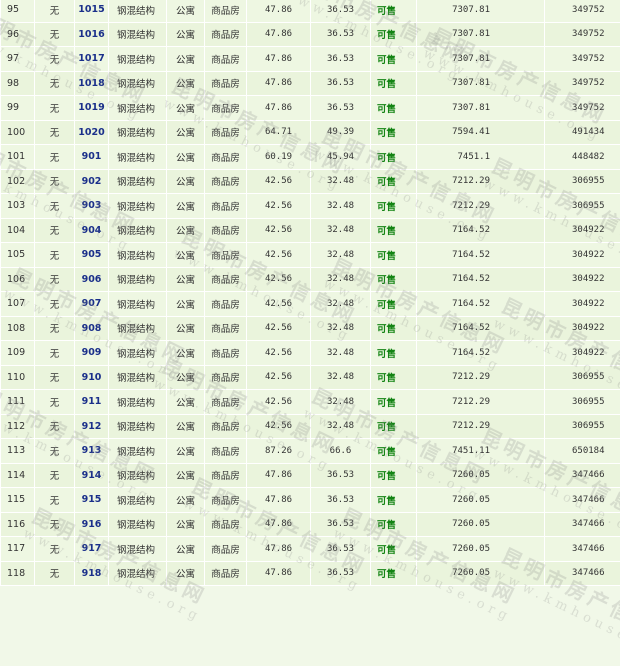  Describe the element at coordinates (18, 279) in the screenshot. I see `seq-cell: 106` at that location.